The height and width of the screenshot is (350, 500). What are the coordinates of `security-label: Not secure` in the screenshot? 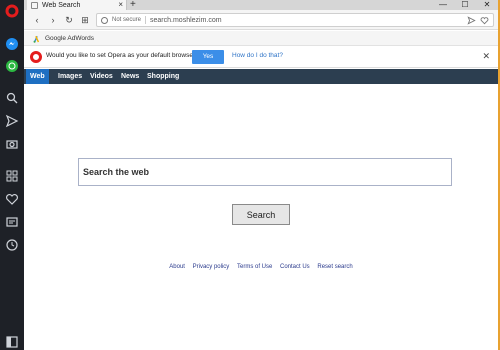 It's located at (127, 20).